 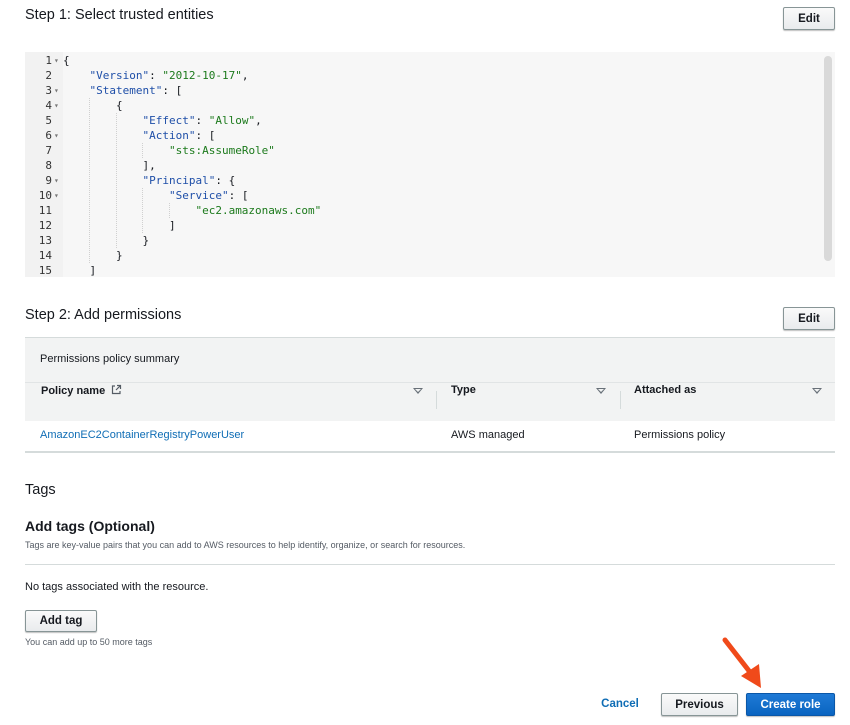 I want to click on previous-button: Previous, so click(x=699, y=704).